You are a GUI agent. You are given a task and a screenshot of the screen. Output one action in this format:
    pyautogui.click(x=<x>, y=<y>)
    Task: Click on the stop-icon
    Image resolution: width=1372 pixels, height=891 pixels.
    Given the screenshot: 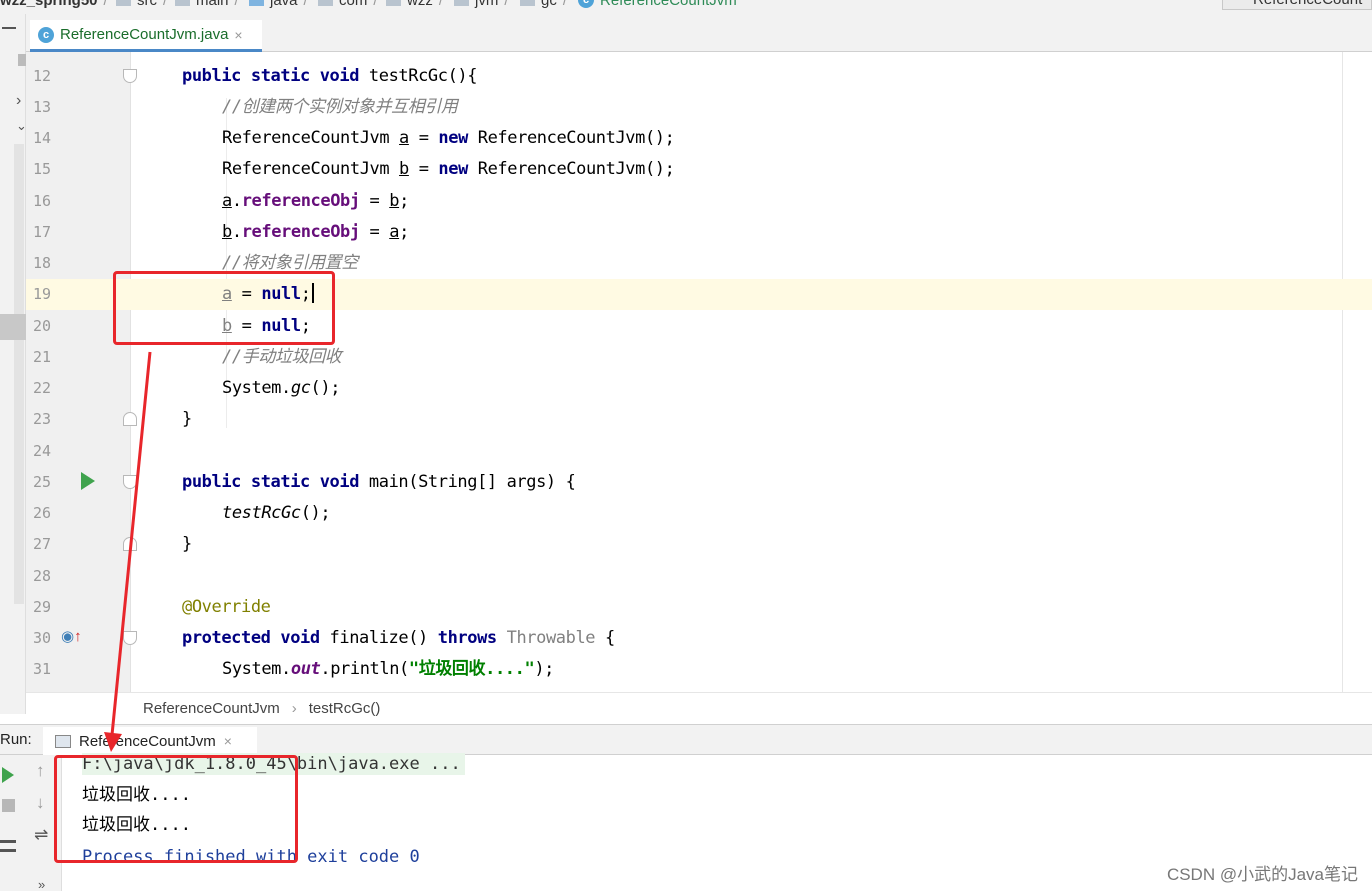 What is the action you would take?
    pyautogui.click(x=8, y=805)
    